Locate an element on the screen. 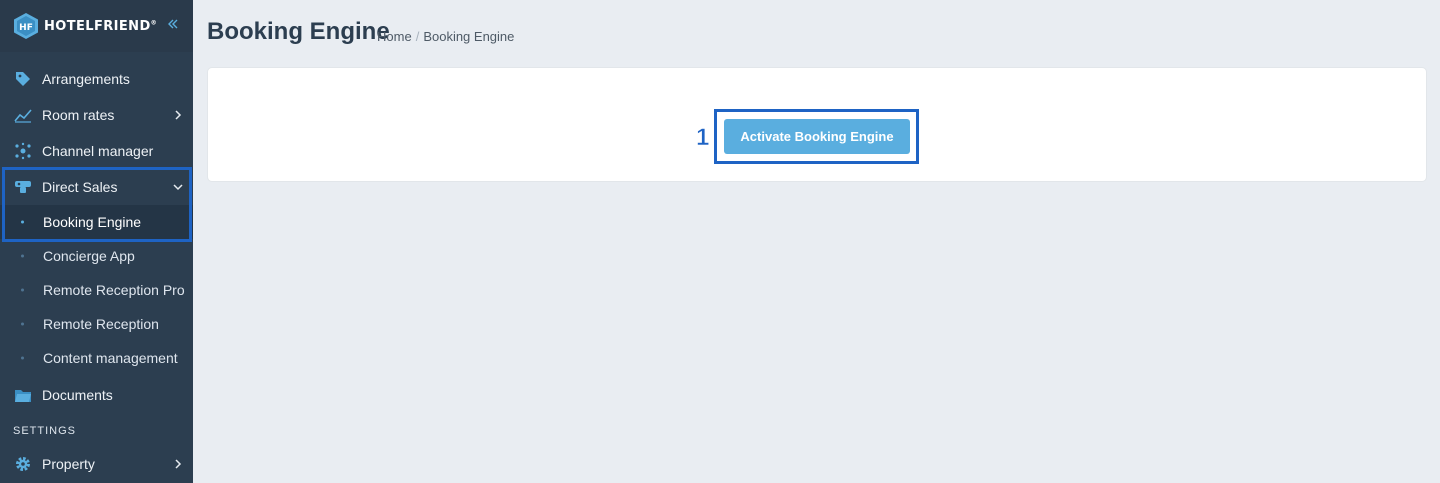  sidebar-subitem-concierge-app: Concierge App is located at coordinates (96, 256).